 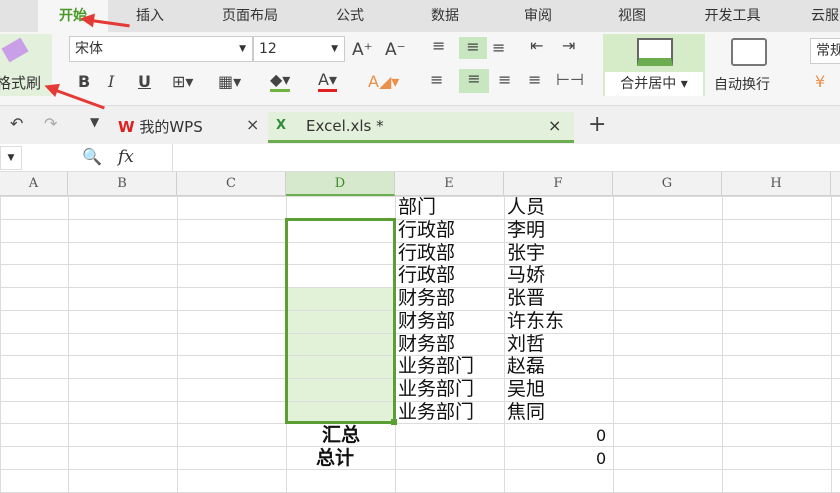 What do you see at coordinates (280, 81) in the screenshot?
I see `fill-color-icon: ◆▾` at bounding box center [280, 81].